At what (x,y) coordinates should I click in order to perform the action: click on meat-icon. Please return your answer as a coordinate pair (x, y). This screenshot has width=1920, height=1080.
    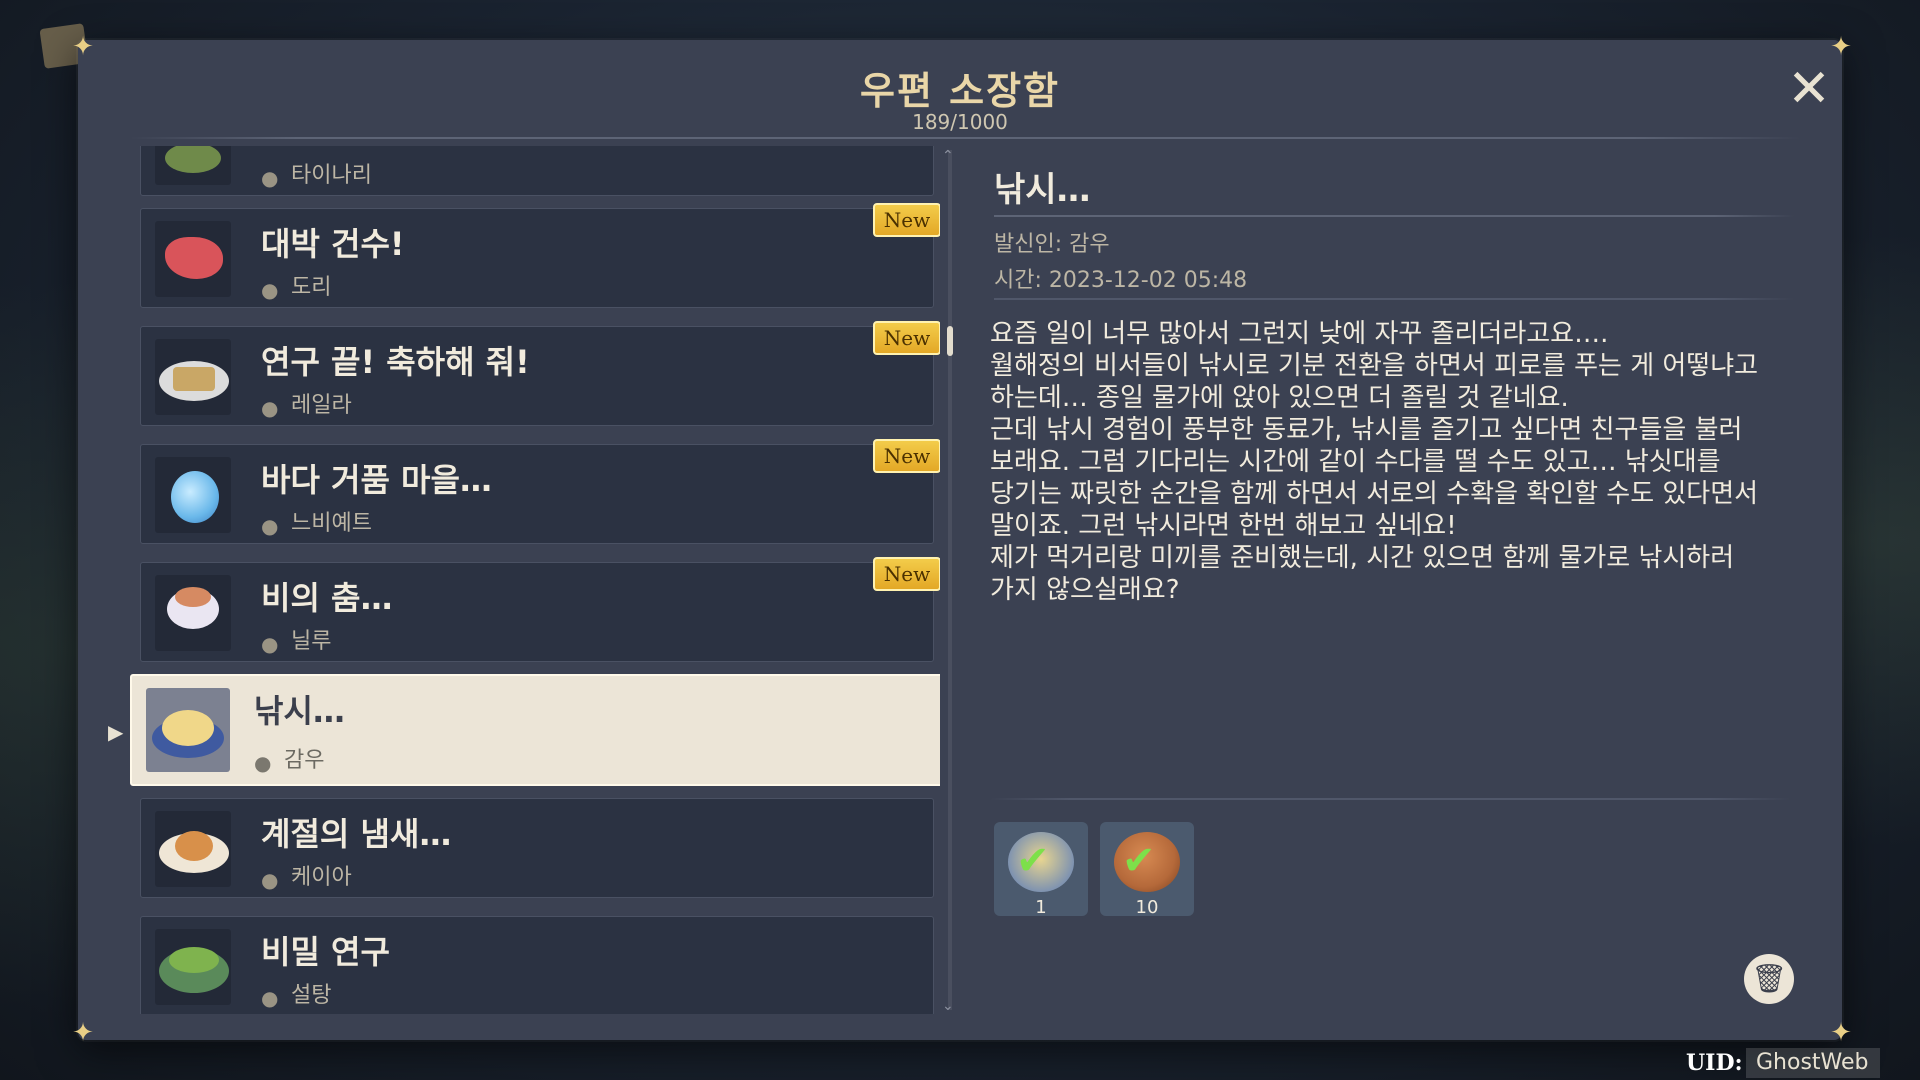
    Looking at the image, I should click on (194, 258).